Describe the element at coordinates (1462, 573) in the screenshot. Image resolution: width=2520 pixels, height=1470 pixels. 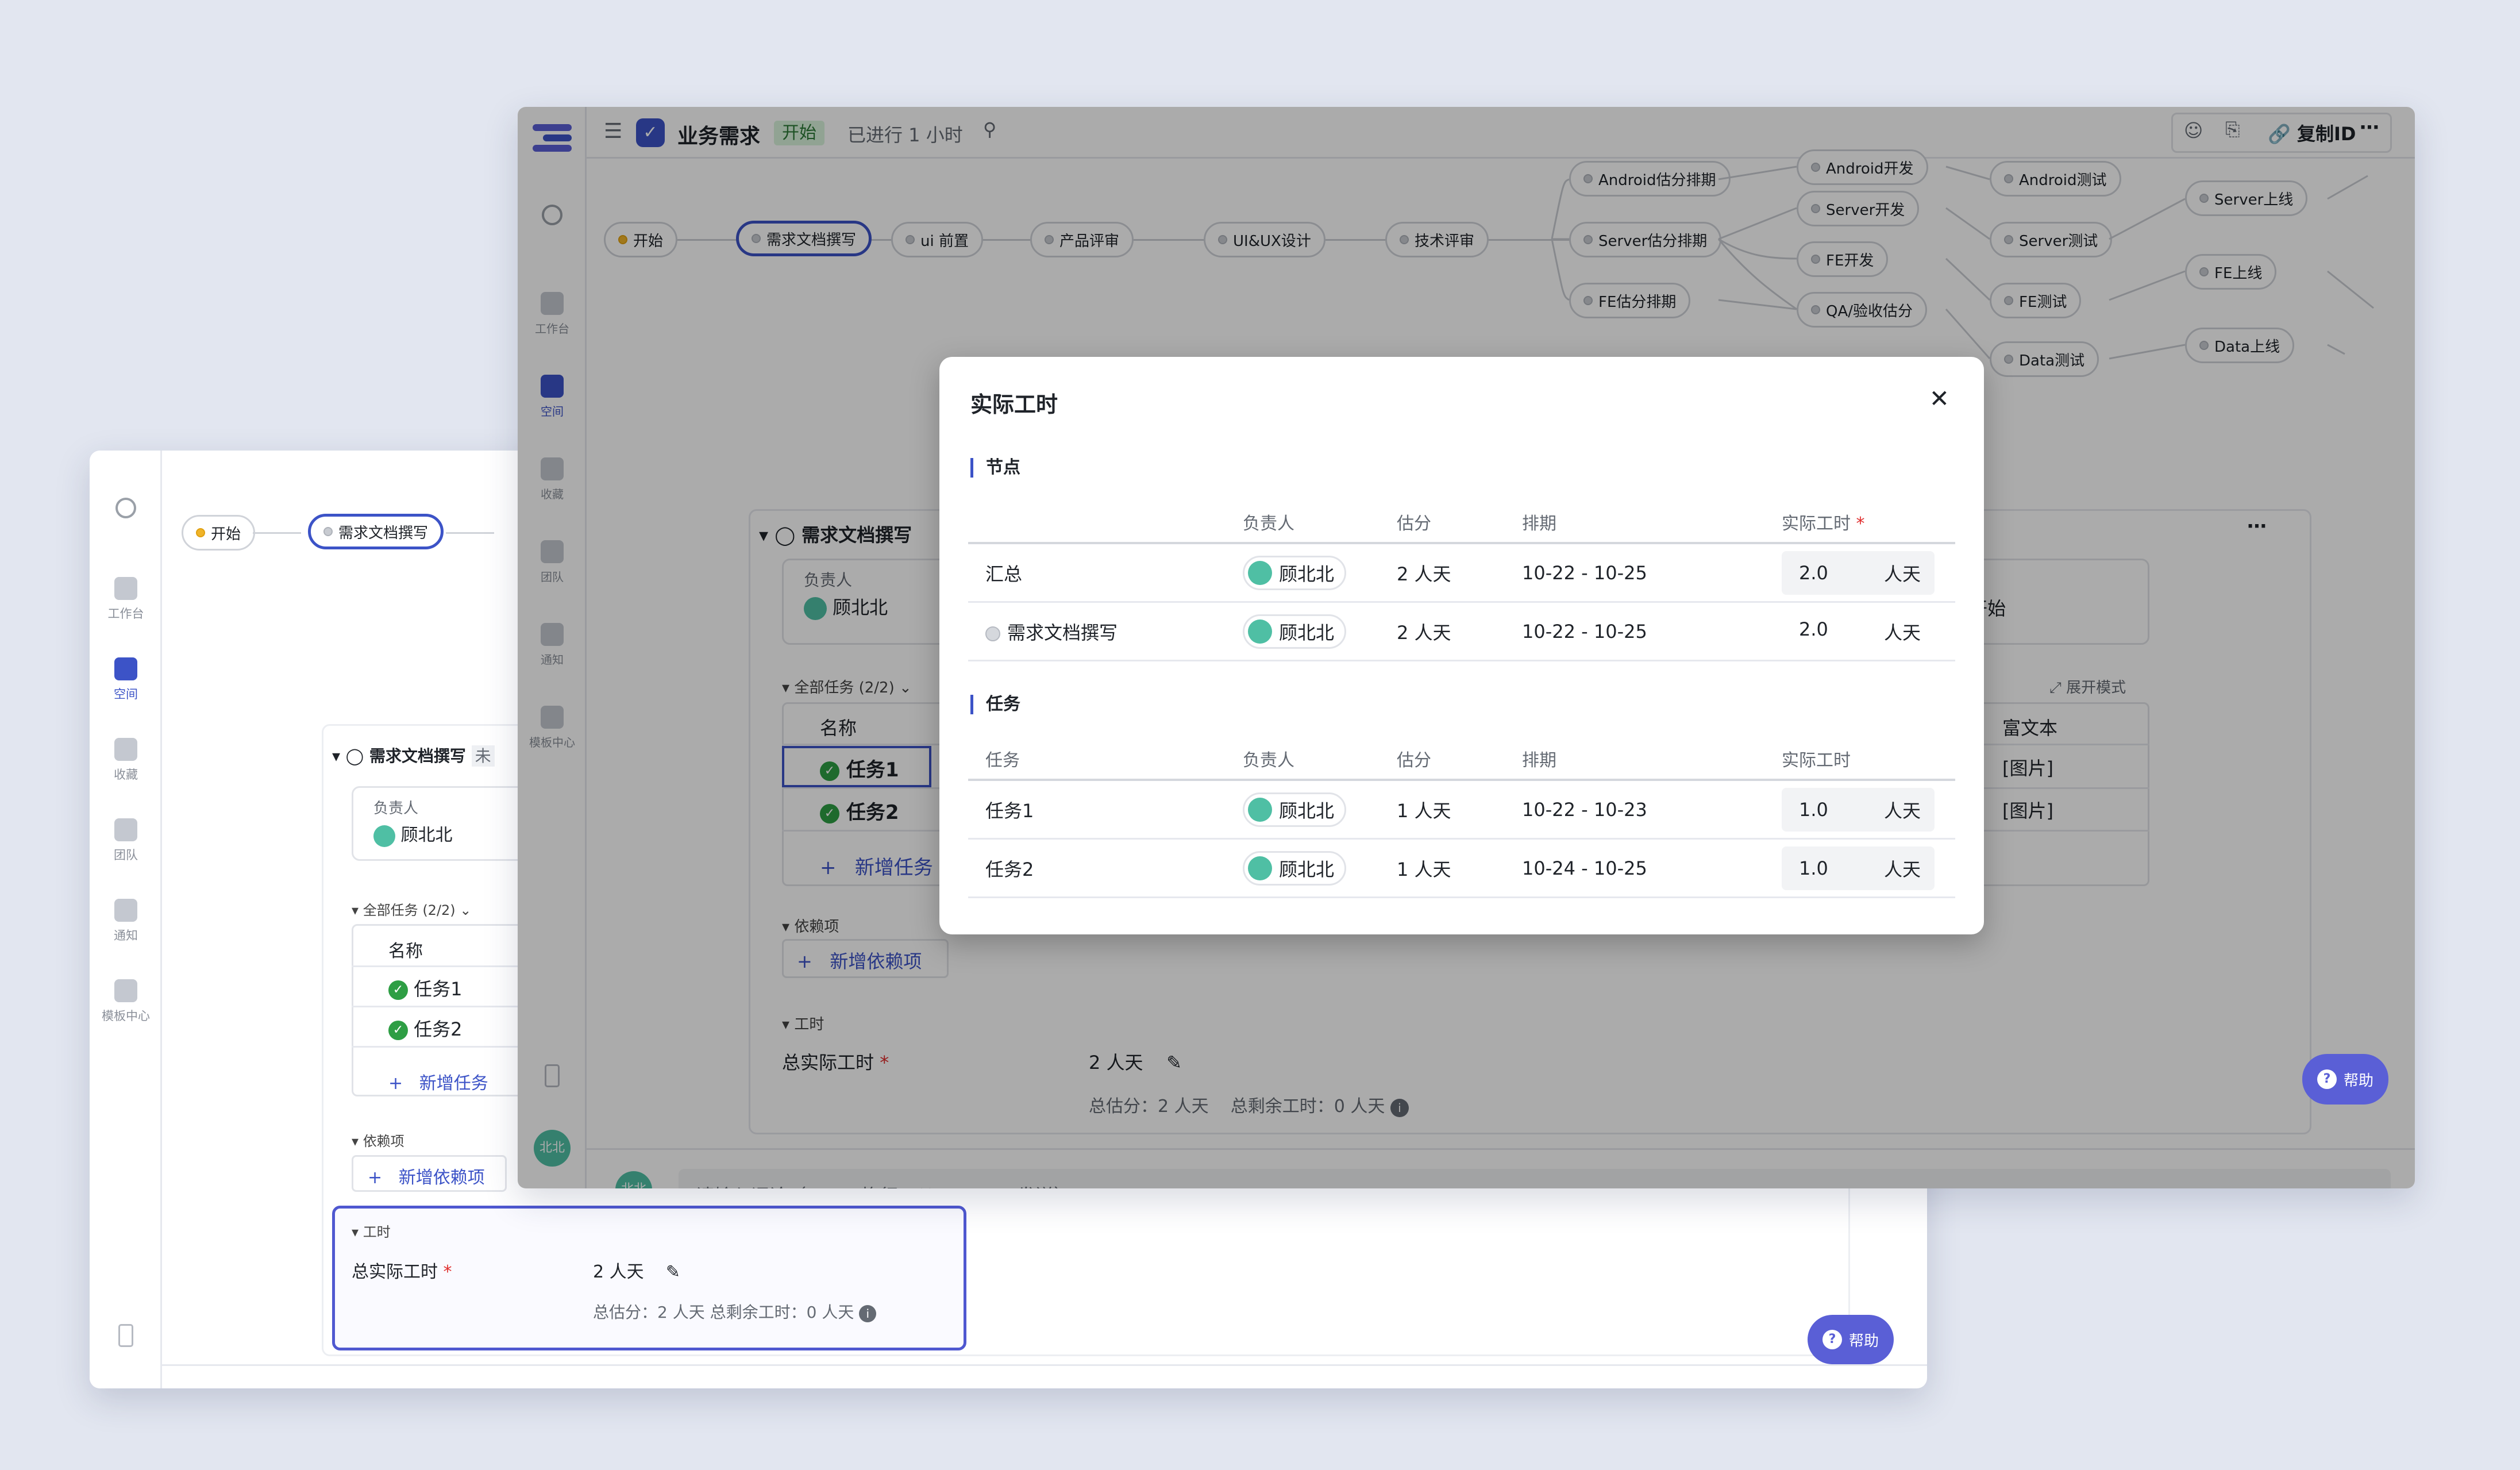
I see `table-row: 汇总 顾北北 2 人天 10-22 - 10-25 2.0 人天` at that location.